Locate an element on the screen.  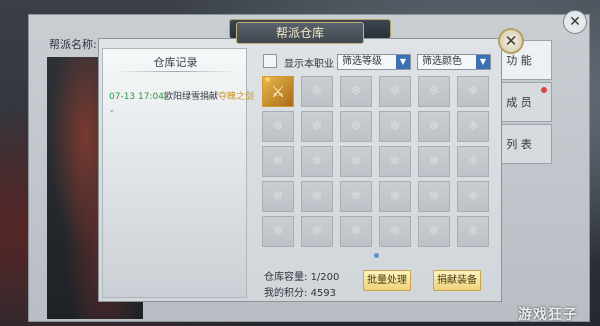
warehouse-title: 帮派仓库 is located at coordinates (300, 33).